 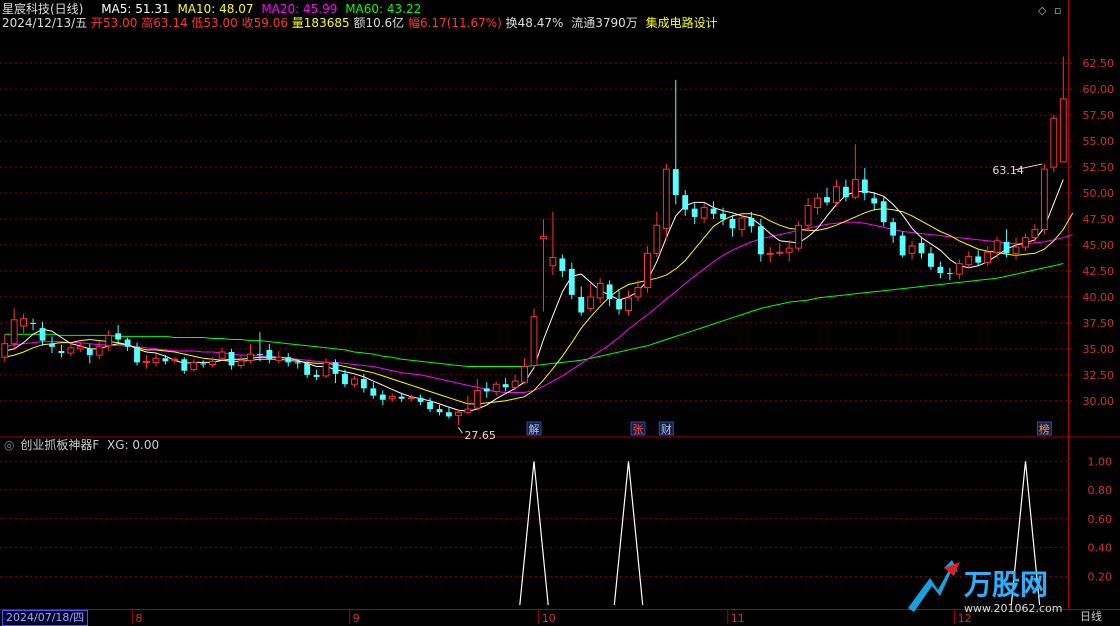 What do you see at coordinates (264, 23) in the screenshot?
I see `close-price: 收59.06` at bounding box center [264, 23].